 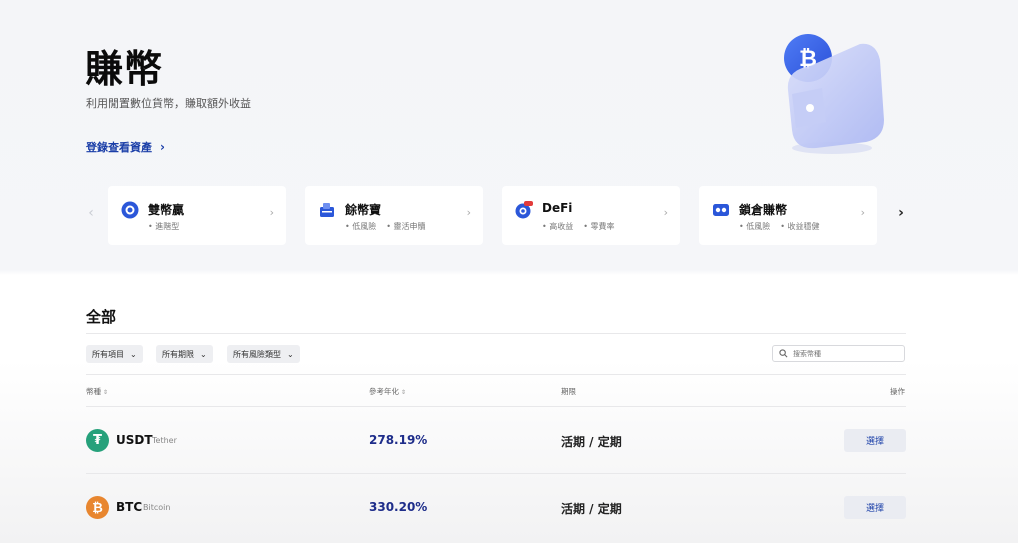 What do you see at coordinates (97, 391) in the screenshot?
I see `column-header-coin: 幣種` at bounding box center [97, 391].